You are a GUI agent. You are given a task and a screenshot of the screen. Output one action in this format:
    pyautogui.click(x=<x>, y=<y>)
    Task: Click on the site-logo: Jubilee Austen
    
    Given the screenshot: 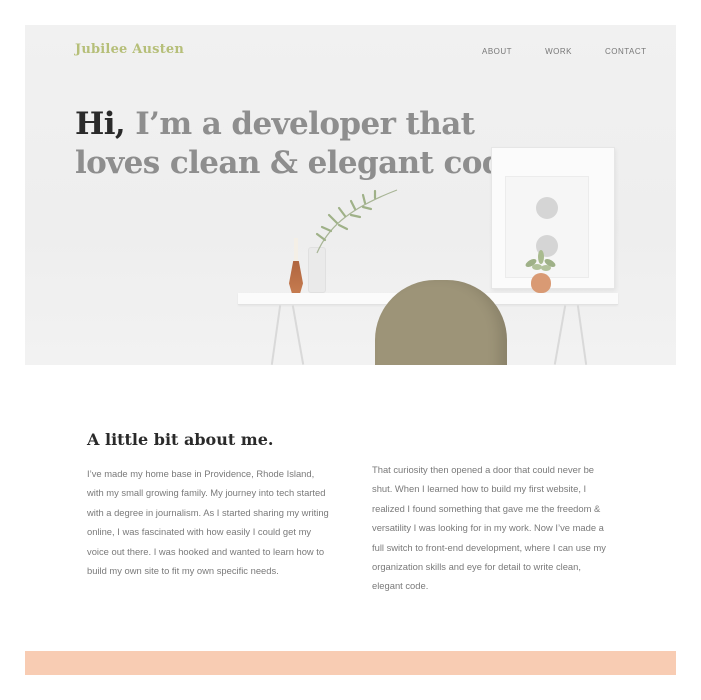 What is the action you would take?
    pyautogui.click(x=129, y=49)
    